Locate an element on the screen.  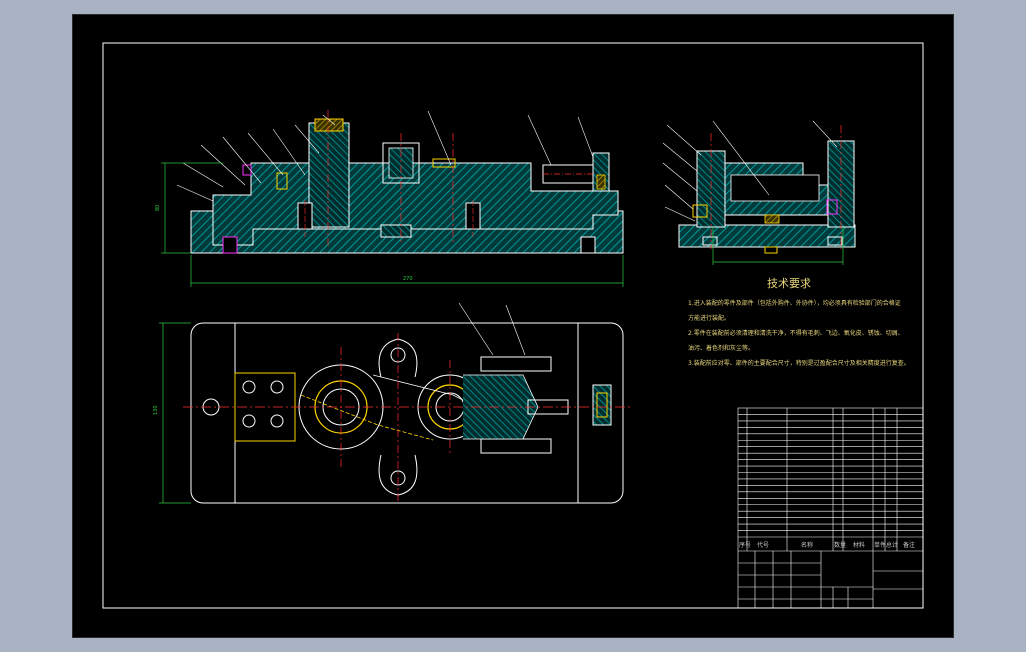
plan-view: 130 is located at coordinates (393, 403).